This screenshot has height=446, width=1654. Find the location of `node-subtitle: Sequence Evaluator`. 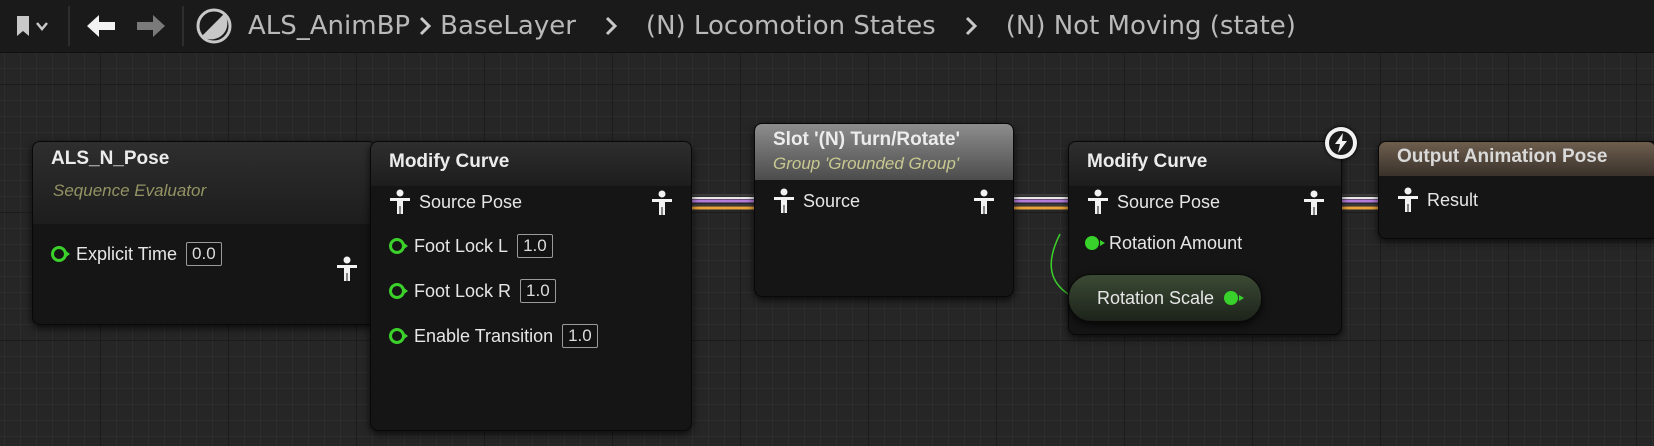

node-subtitle: Sequence Evaluator is located at coordinates (130, 190).